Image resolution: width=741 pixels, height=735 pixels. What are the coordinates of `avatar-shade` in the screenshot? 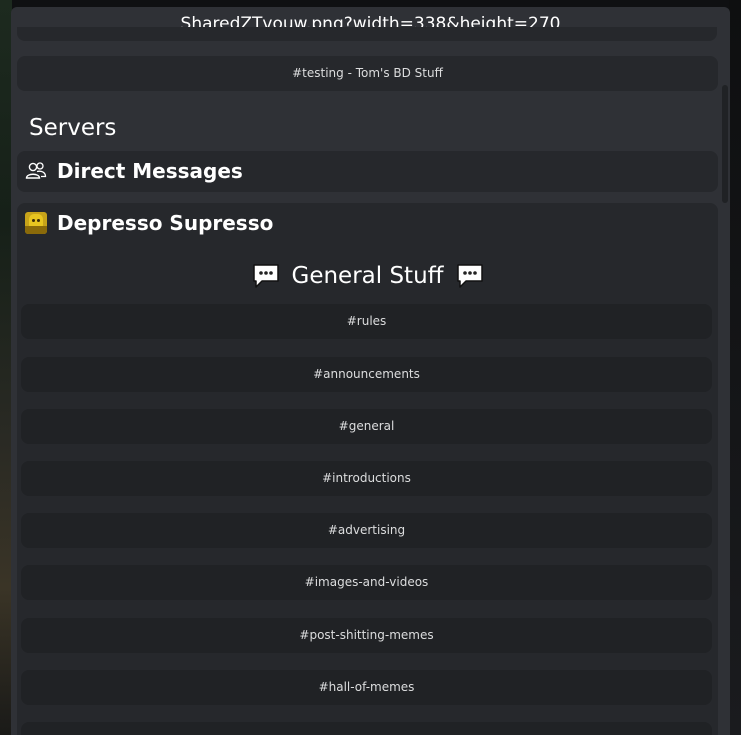 It's located at (36, 230).